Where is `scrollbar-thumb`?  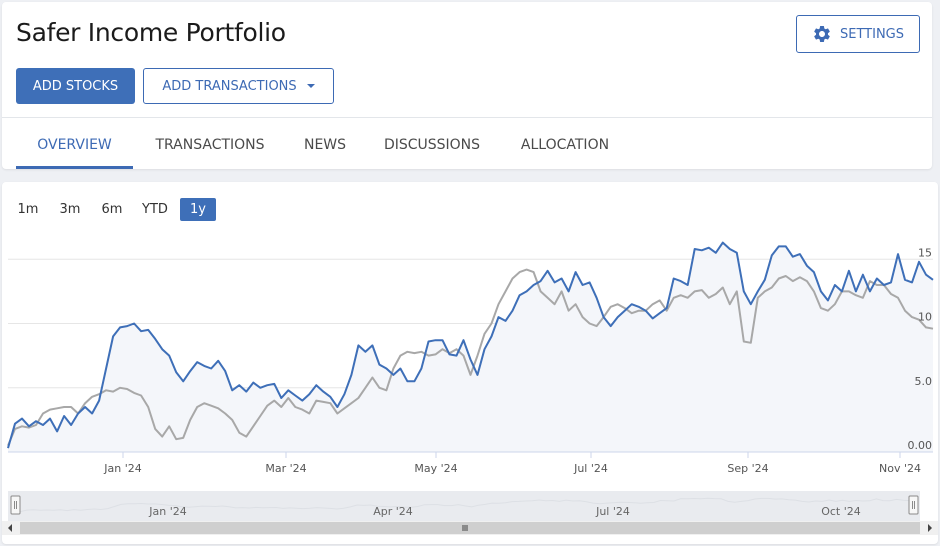
scrollbar-thumb is located at coordinates (470, 528).